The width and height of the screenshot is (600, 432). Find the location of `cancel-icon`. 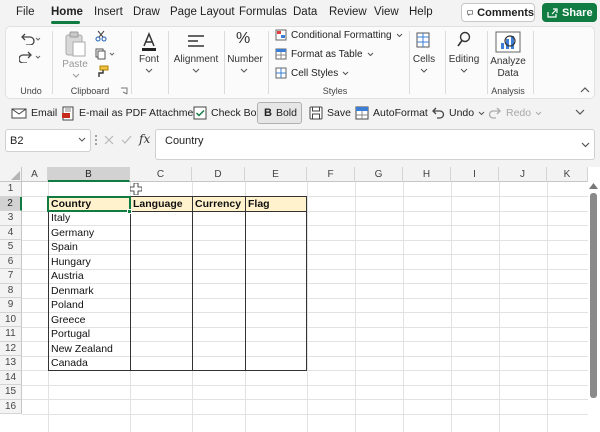

cancel-icon is located at coordinates (109, 140).